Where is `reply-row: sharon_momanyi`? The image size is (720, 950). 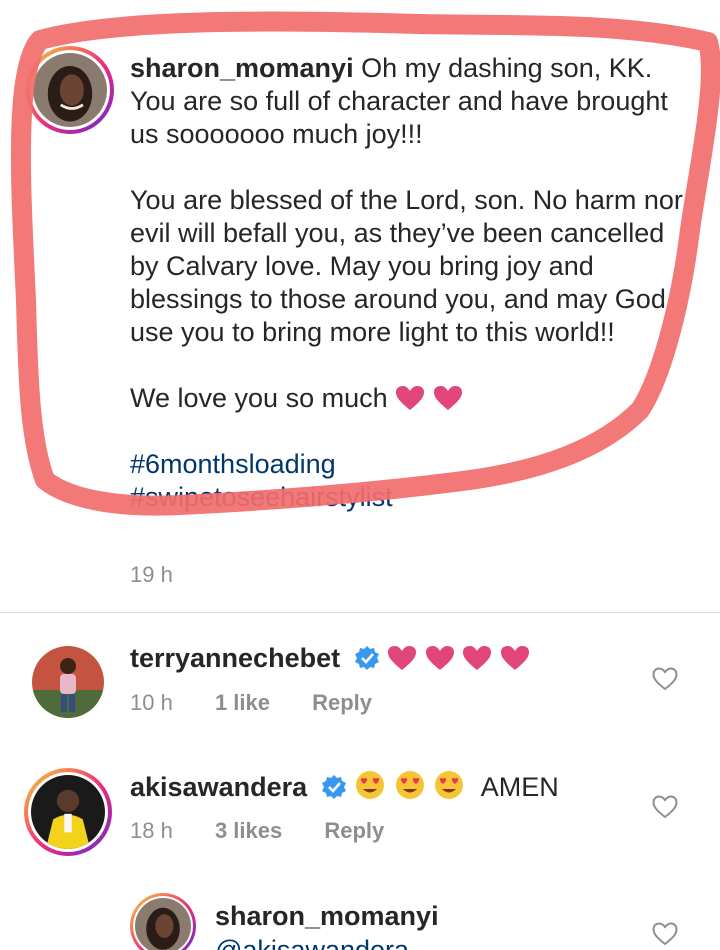 reply-row: sharon_momanyi is located at coordinates (327, 916).